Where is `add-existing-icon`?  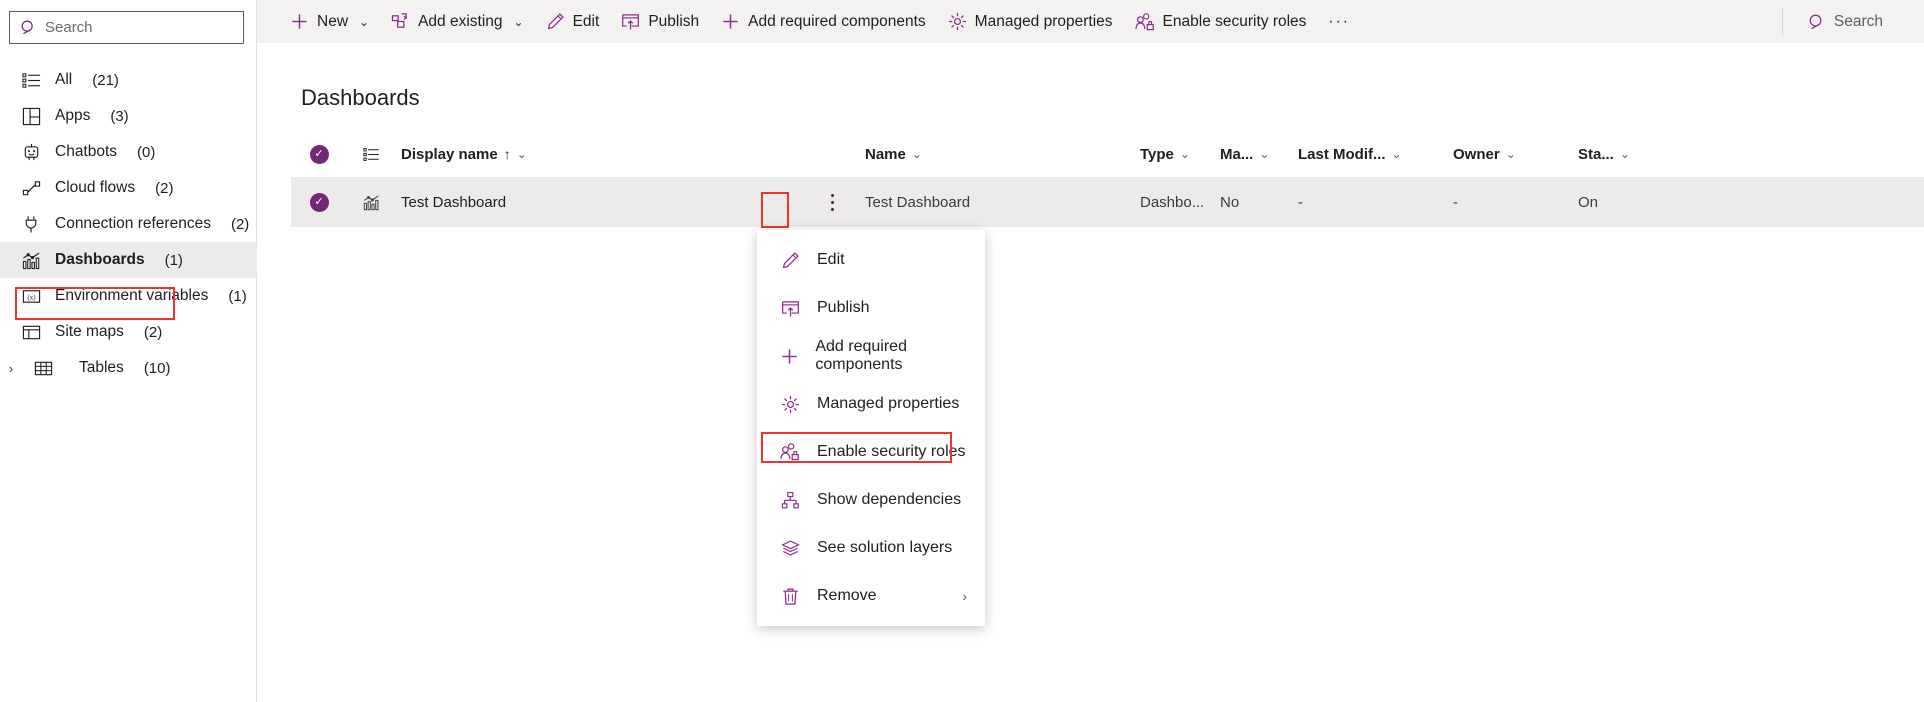
add-existing-icon is located at coordinates (400, 21).